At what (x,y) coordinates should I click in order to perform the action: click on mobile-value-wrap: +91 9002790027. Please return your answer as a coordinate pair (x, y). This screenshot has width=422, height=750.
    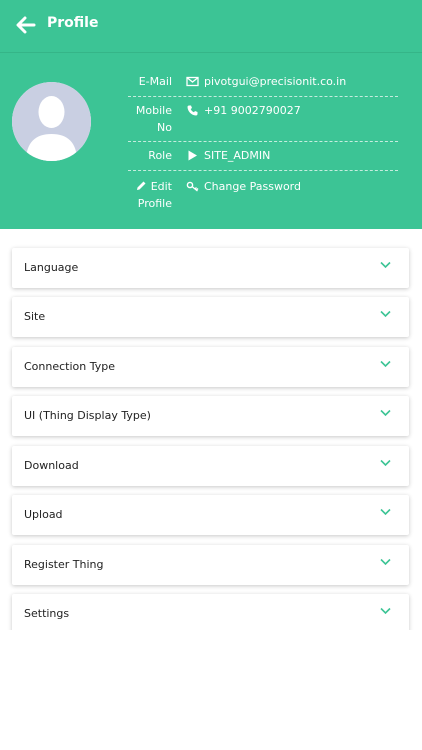
    Looking at the image, I should click on (243, 110).